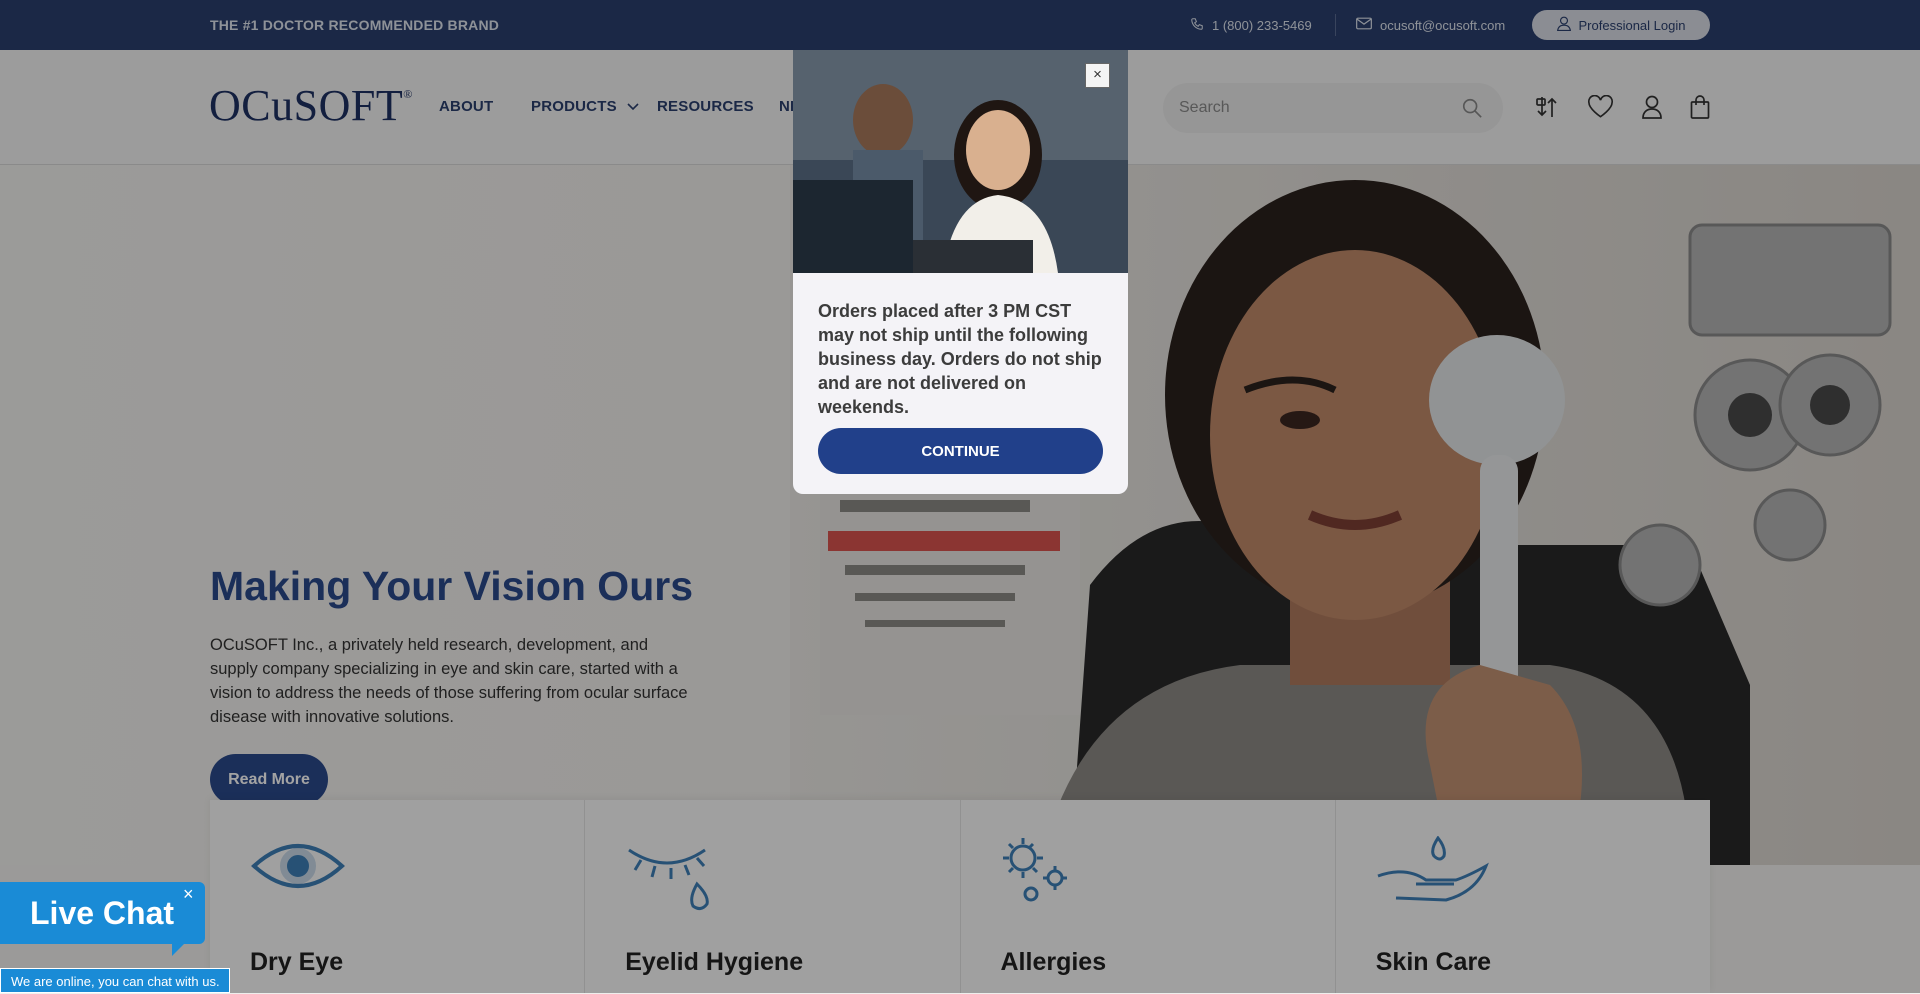 This screenshot has width=1920, height=994. I want to click on live-chat-widget: Live Chat ×, so click(102, 919).